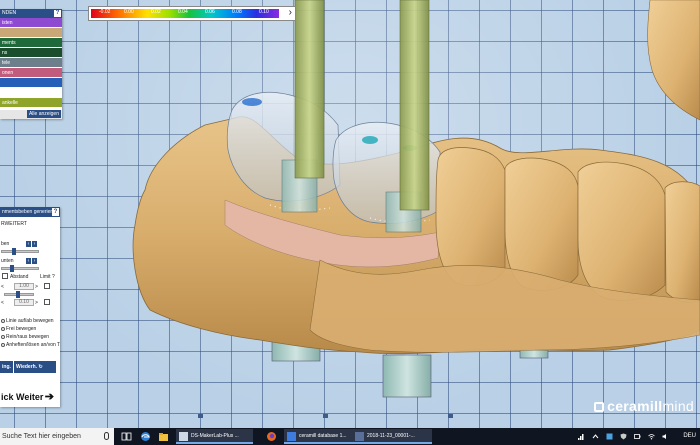 This screenshot has height=445, width=700. What do you see at coordinates (10, 103) in the screenshot?
I see `layer-label: ankelle` at bounding box center [10, 103].